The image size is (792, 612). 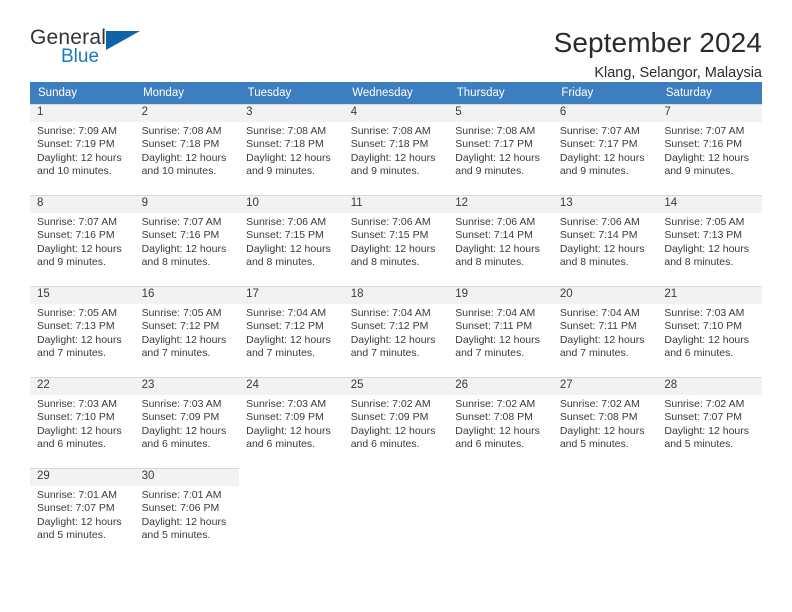 I want to click on brand-logo: General Blue, so click(x=90, y=50).